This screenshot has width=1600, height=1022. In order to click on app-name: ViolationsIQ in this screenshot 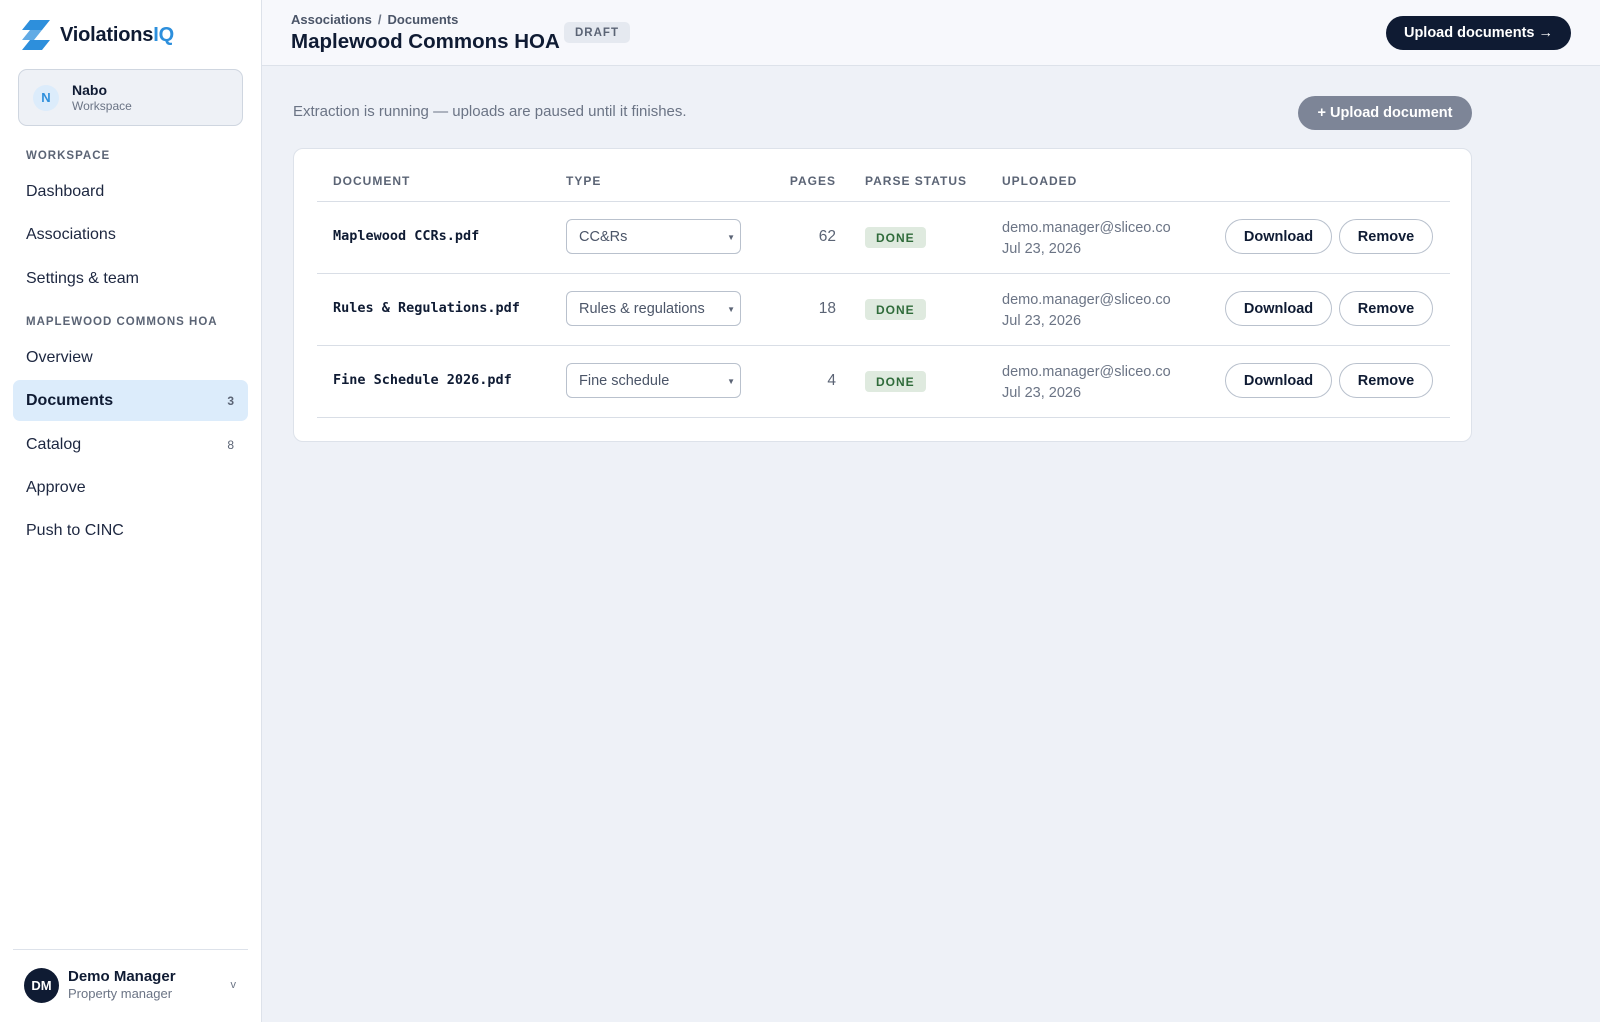, I will do `click(117, 34)`.